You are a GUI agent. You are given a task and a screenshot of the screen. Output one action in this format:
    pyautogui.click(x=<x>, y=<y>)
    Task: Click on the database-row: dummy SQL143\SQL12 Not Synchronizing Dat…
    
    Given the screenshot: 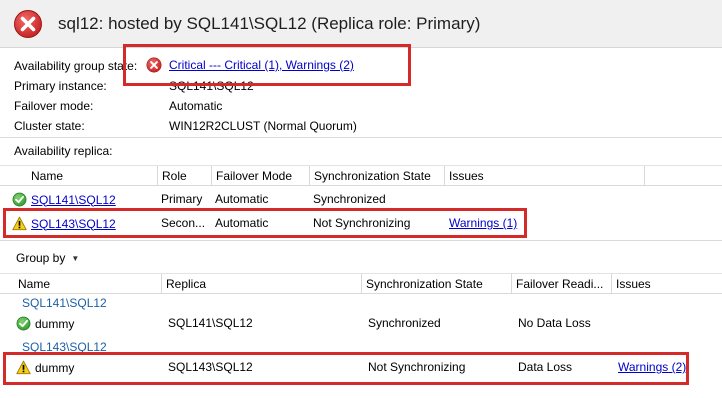 What is the action you would take?
    pyautogui.click(x=361, y=368)
    